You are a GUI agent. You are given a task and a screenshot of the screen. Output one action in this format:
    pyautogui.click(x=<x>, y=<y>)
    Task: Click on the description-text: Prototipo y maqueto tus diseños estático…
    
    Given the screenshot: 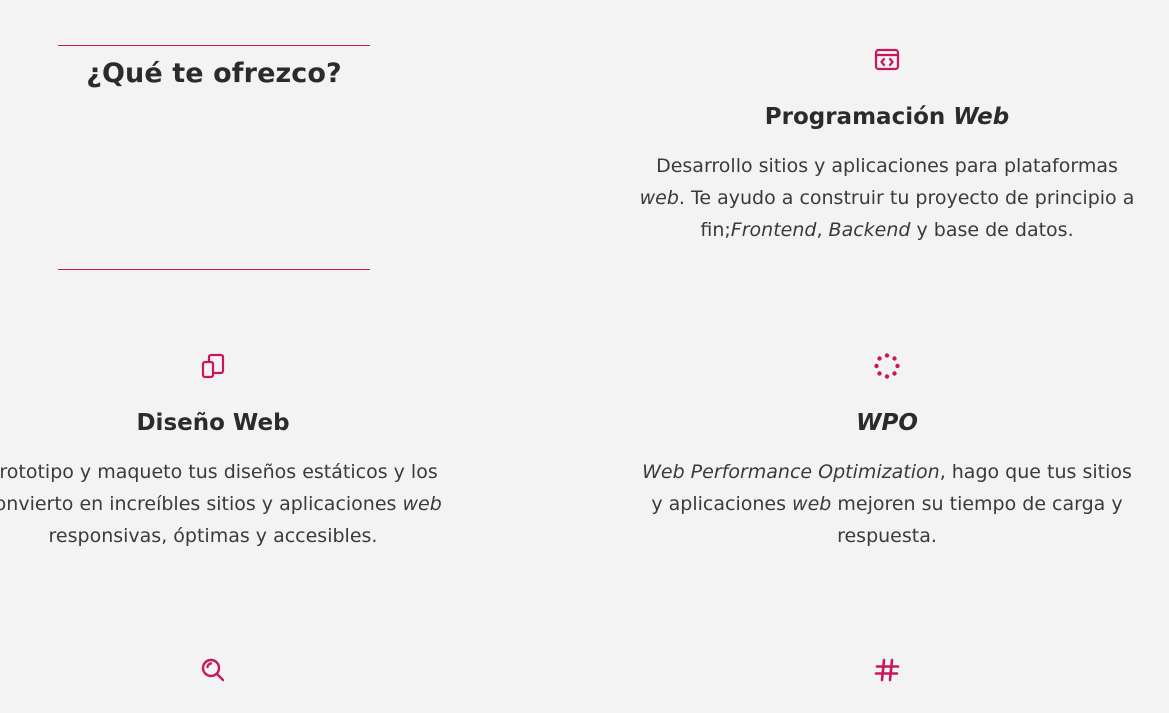 What is the action you would take?
    pyautogui.click(x=219, y=488)
    